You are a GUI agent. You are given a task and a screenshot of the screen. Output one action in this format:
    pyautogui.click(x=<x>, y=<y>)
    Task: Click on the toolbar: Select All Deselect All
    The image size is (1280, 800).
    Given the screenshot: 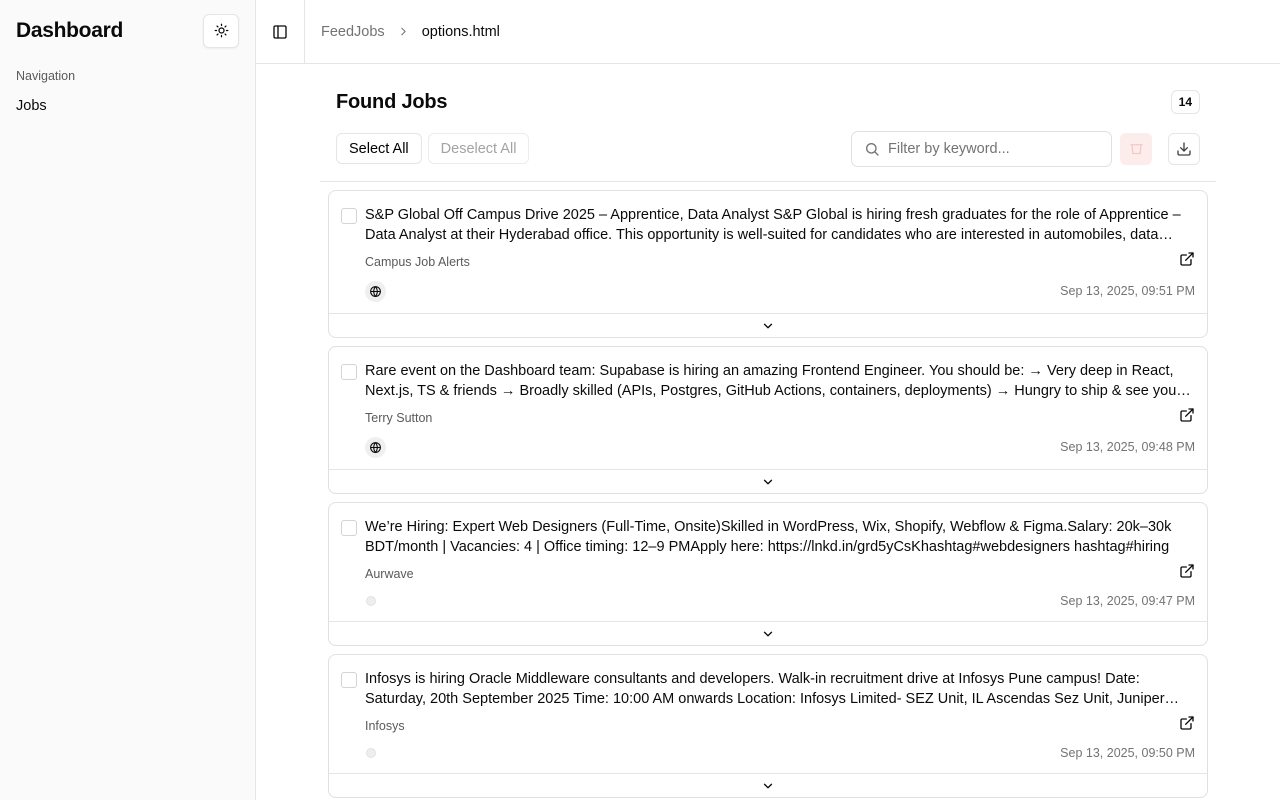 What is the action you would take?
    pyautogui.click(x=768, y=147)
    